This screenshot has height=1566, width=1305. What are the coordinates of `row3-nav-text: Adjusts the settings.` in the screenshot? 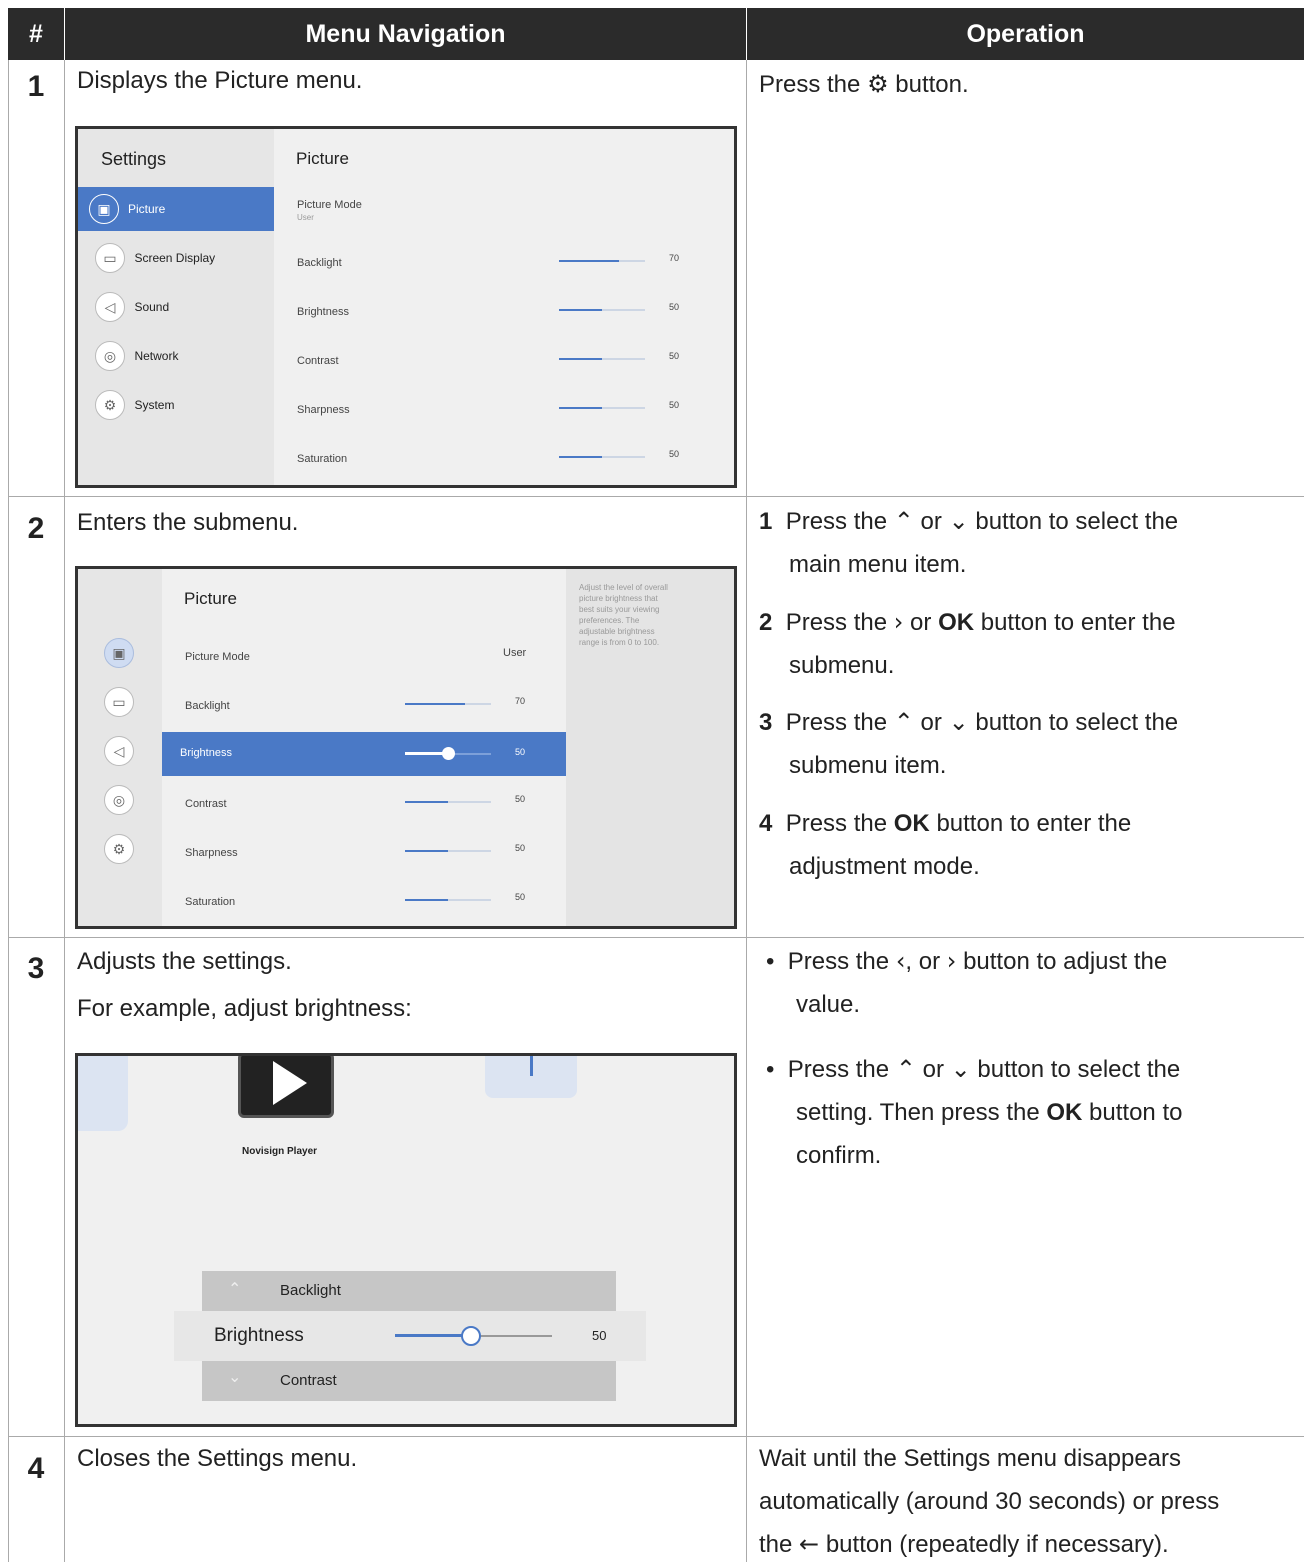 It's located at (184, 961).